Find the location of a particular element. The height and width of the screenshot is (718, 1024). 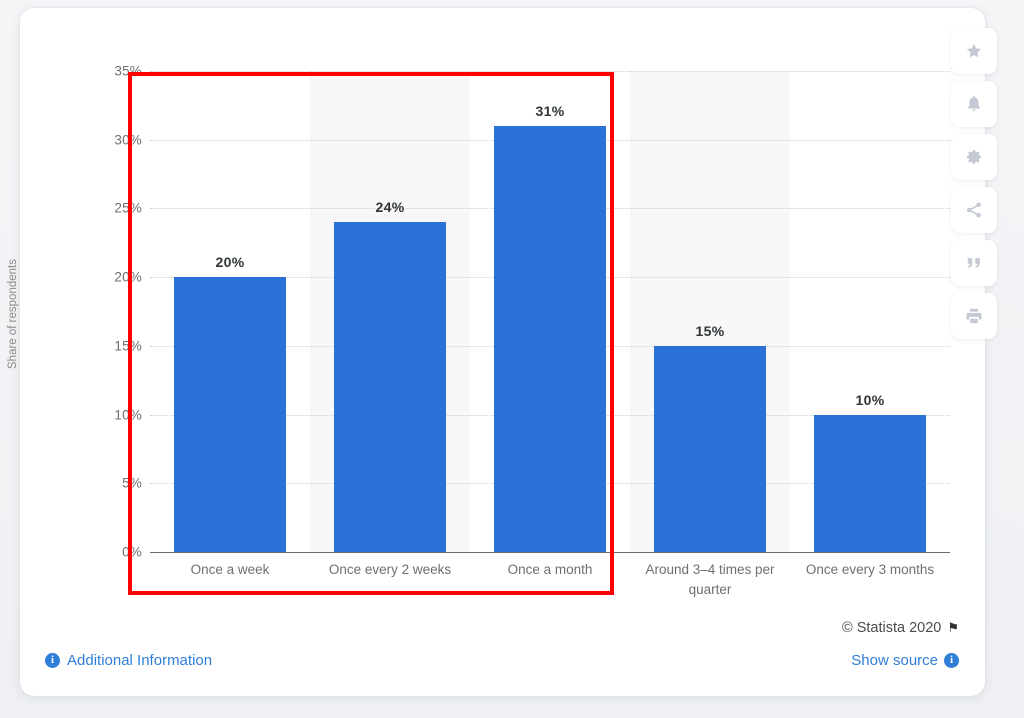

side-toolbar is located at coordinates (974, 187).